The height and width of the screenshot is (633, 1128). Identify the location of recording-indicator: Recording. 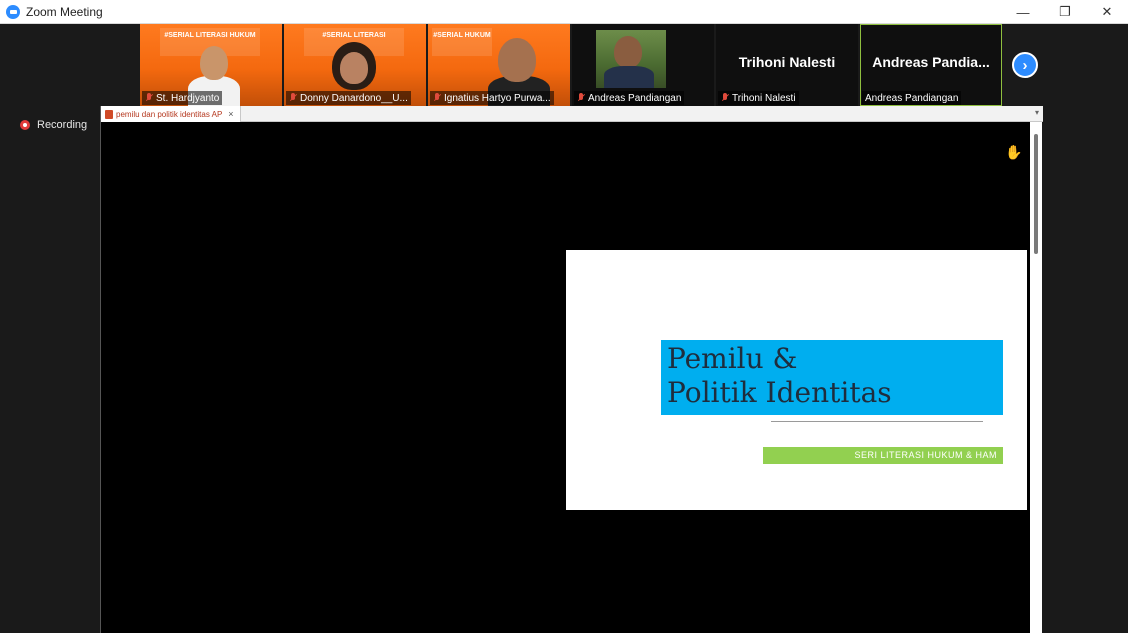
(53, 125).